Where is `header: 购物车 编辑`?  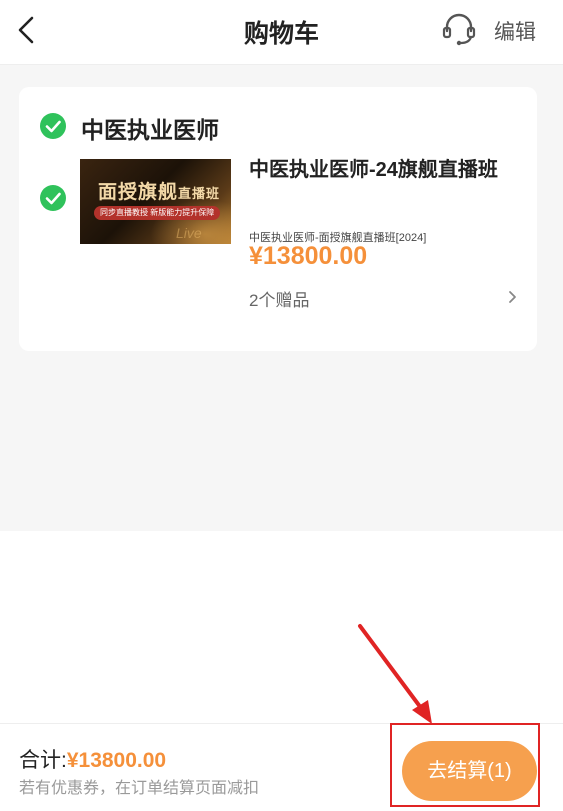 header: 购物车 编辑 is located at coordinates (281, 32).